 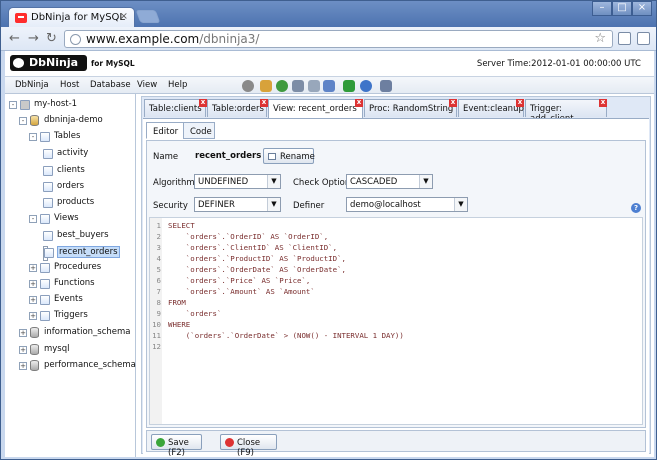 I want to click on url-text: www.example.com/dbninja3/, so click(x=173, y=39).